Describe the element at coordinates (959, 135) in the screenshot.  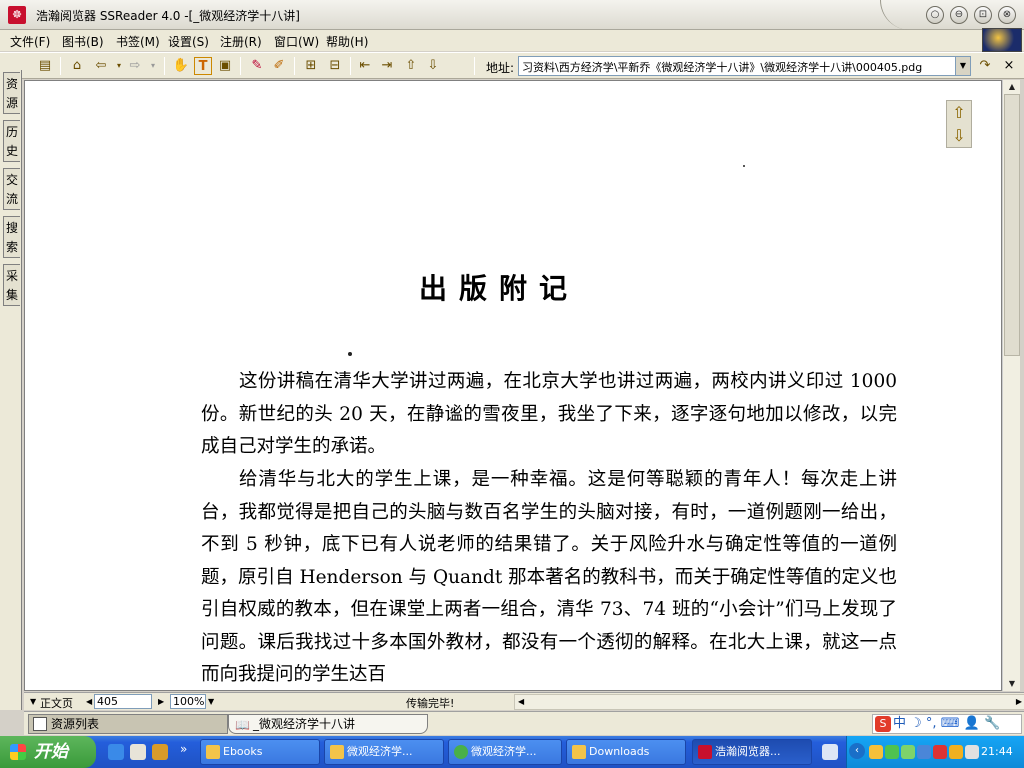
I see `page-down-arrow-icon: ⇩` at that location.